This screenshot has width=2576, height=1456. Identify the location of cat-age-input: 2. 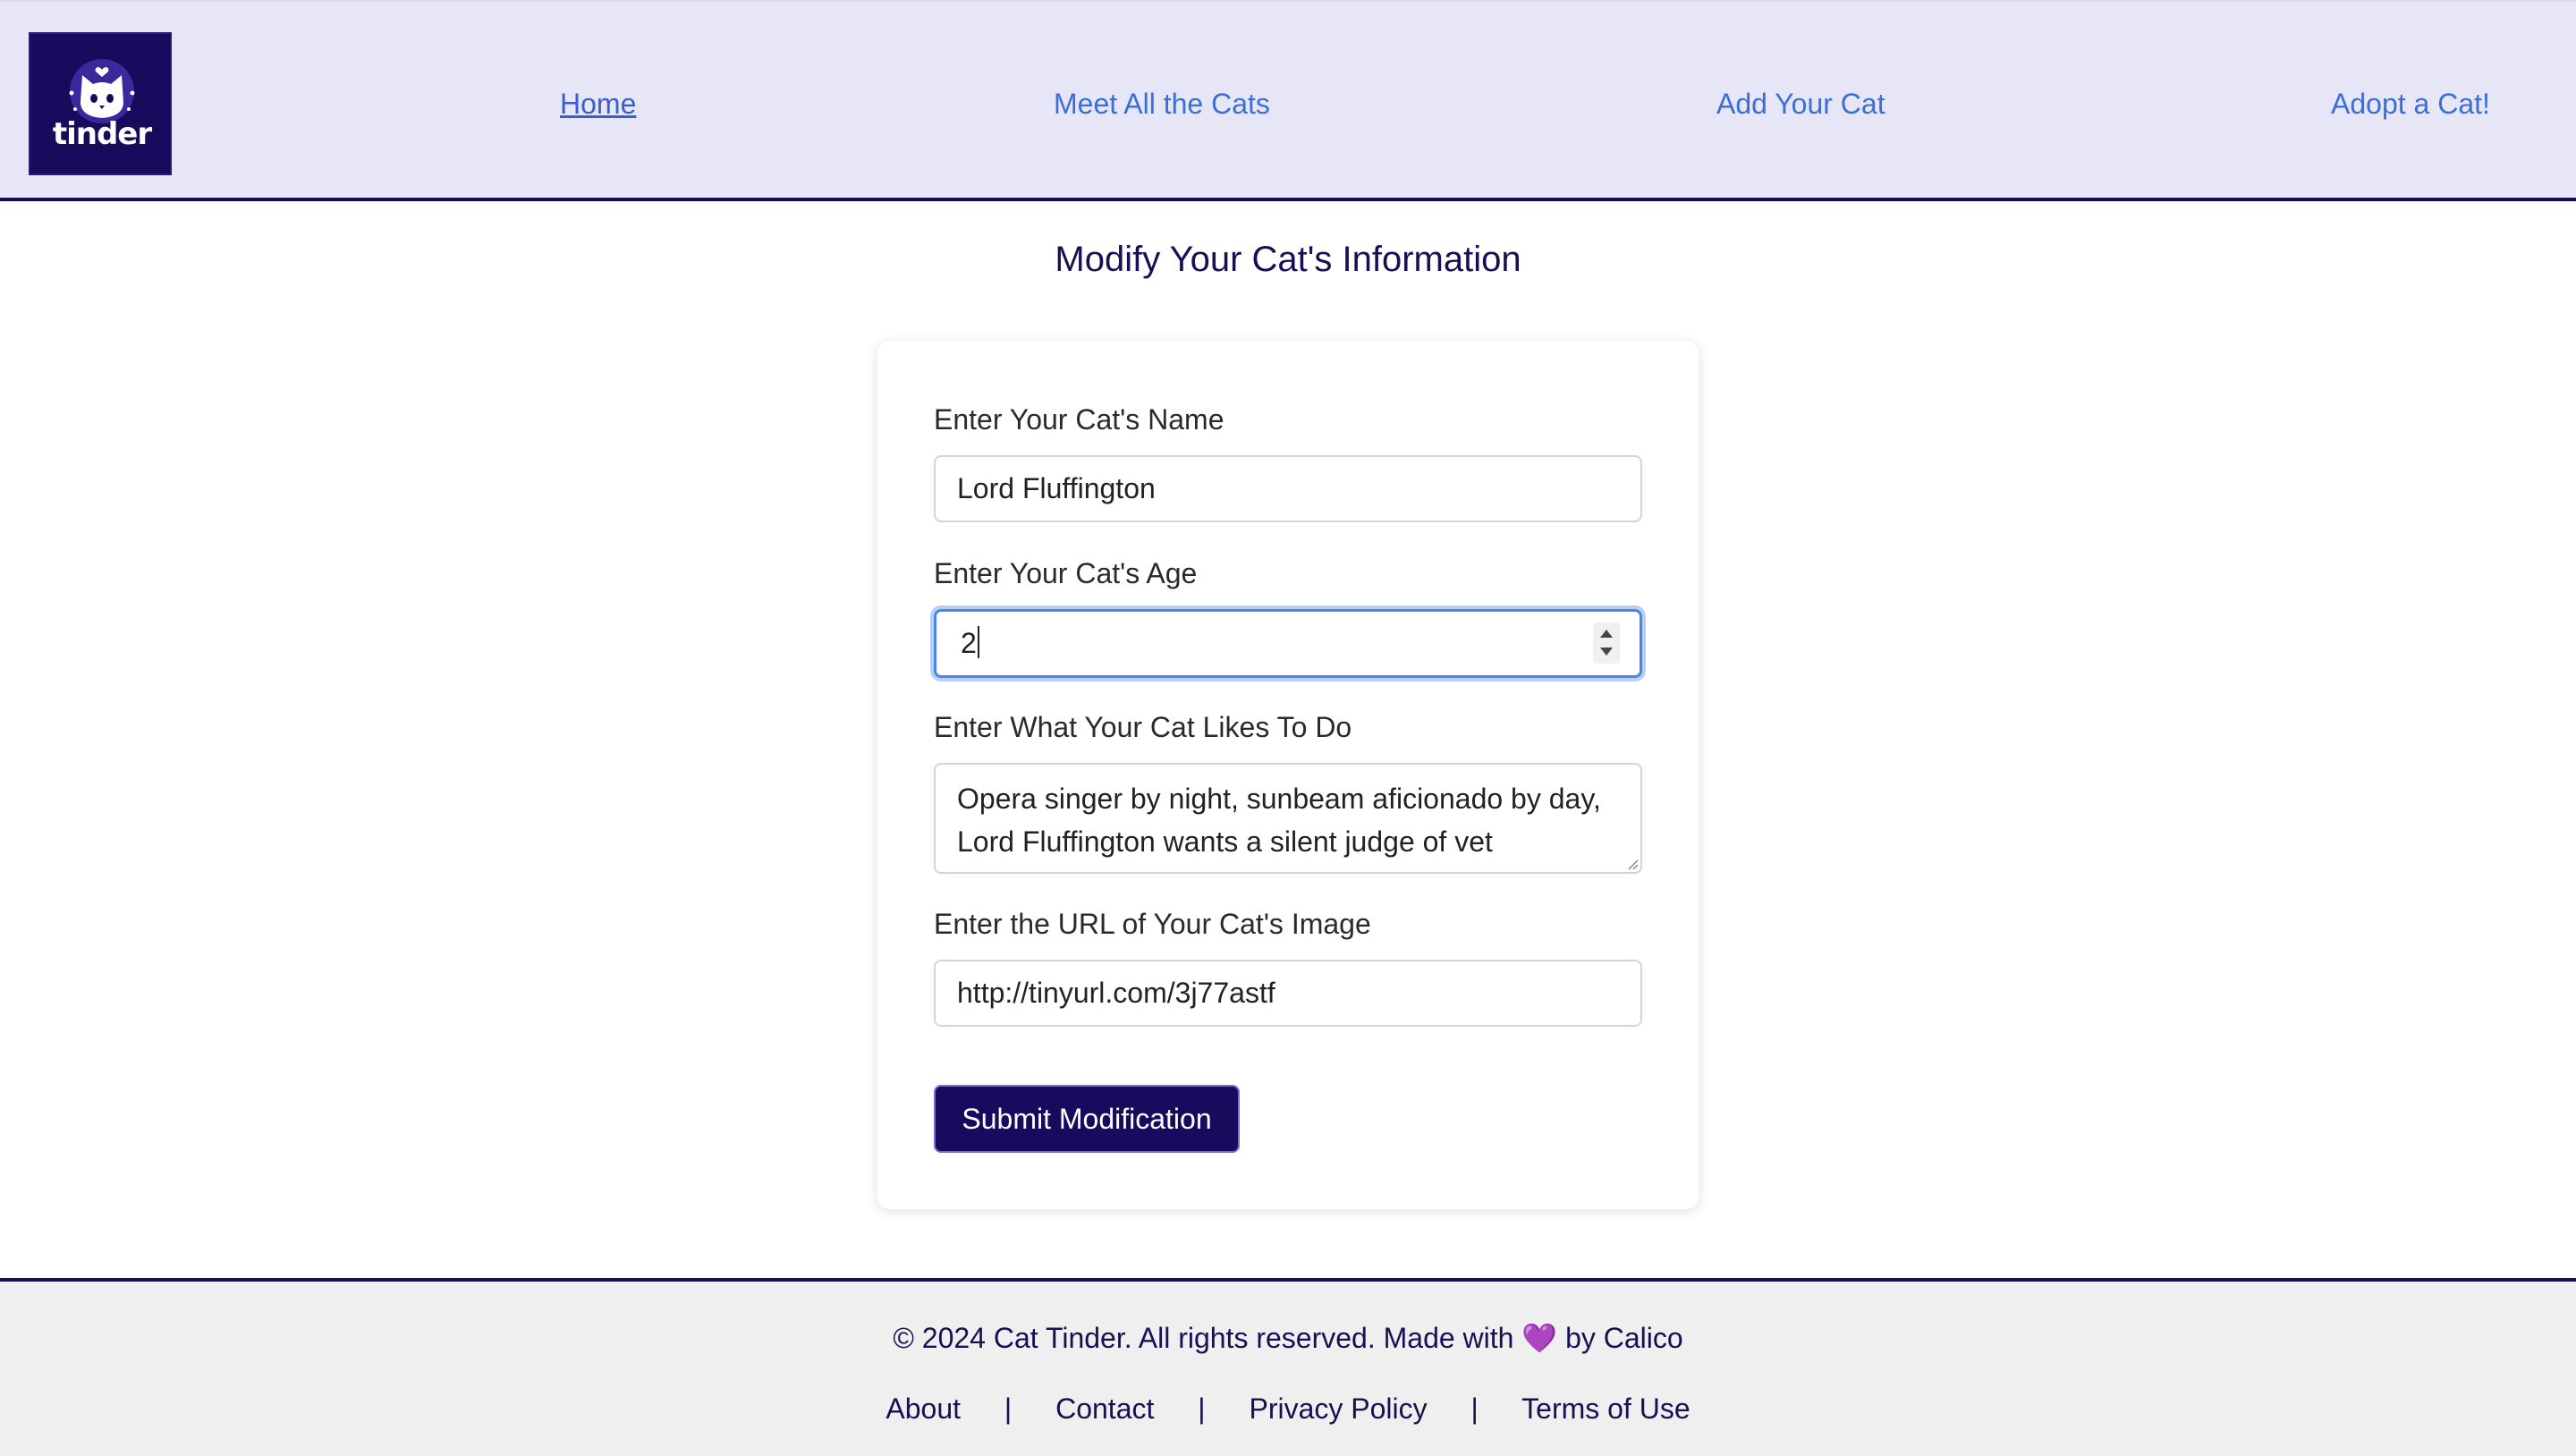
(1288, 643).